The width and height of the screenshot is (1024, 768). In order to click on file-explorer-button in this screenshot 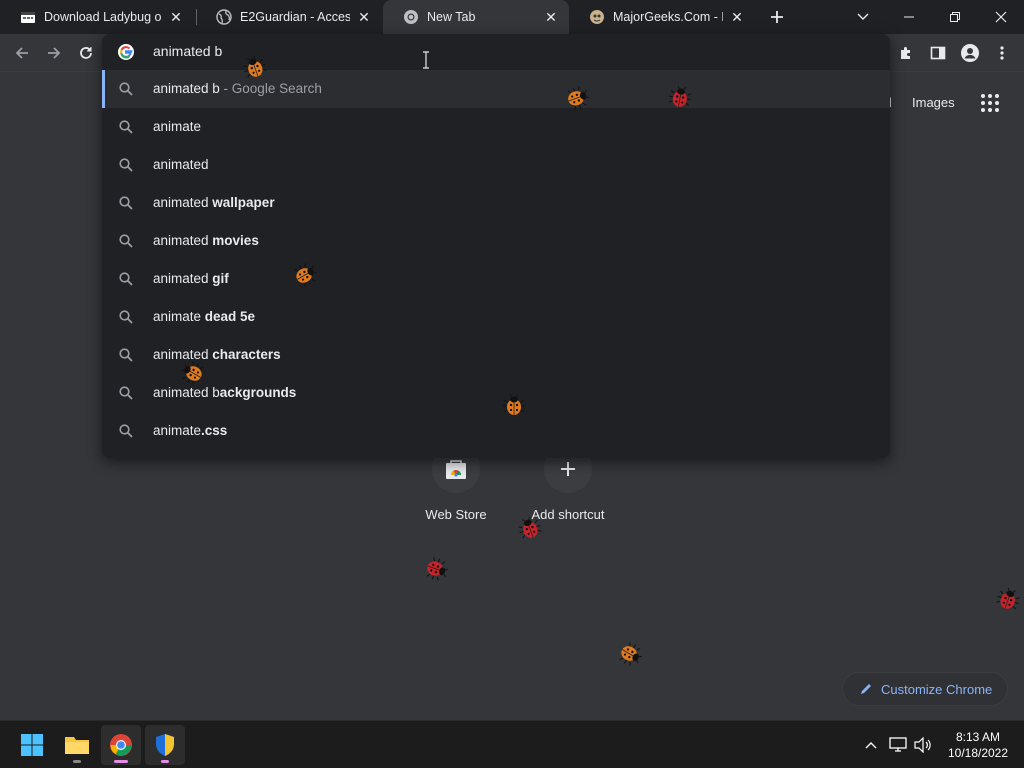, I will do `click(77, 745)`.